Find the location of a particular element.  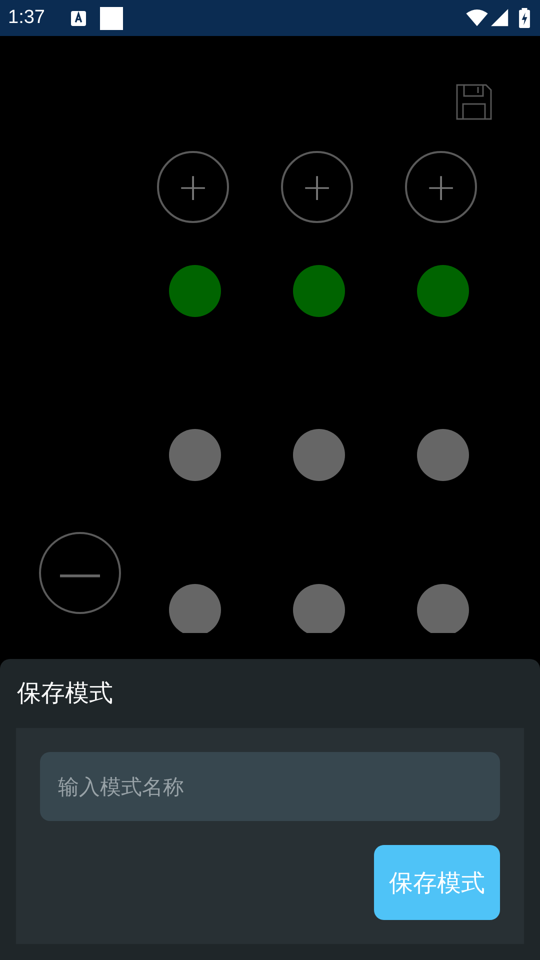

keyboard-a-icon is located at coordinates (78, 18).